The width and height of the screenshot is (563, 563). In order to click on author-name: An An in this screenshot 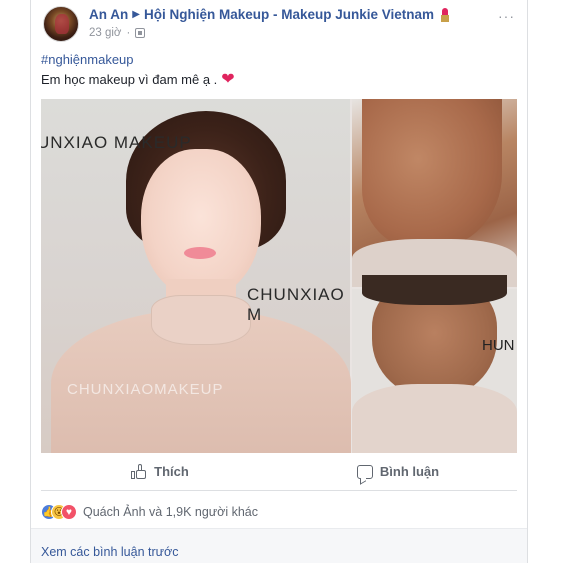, I will do `click(108, 14)`.